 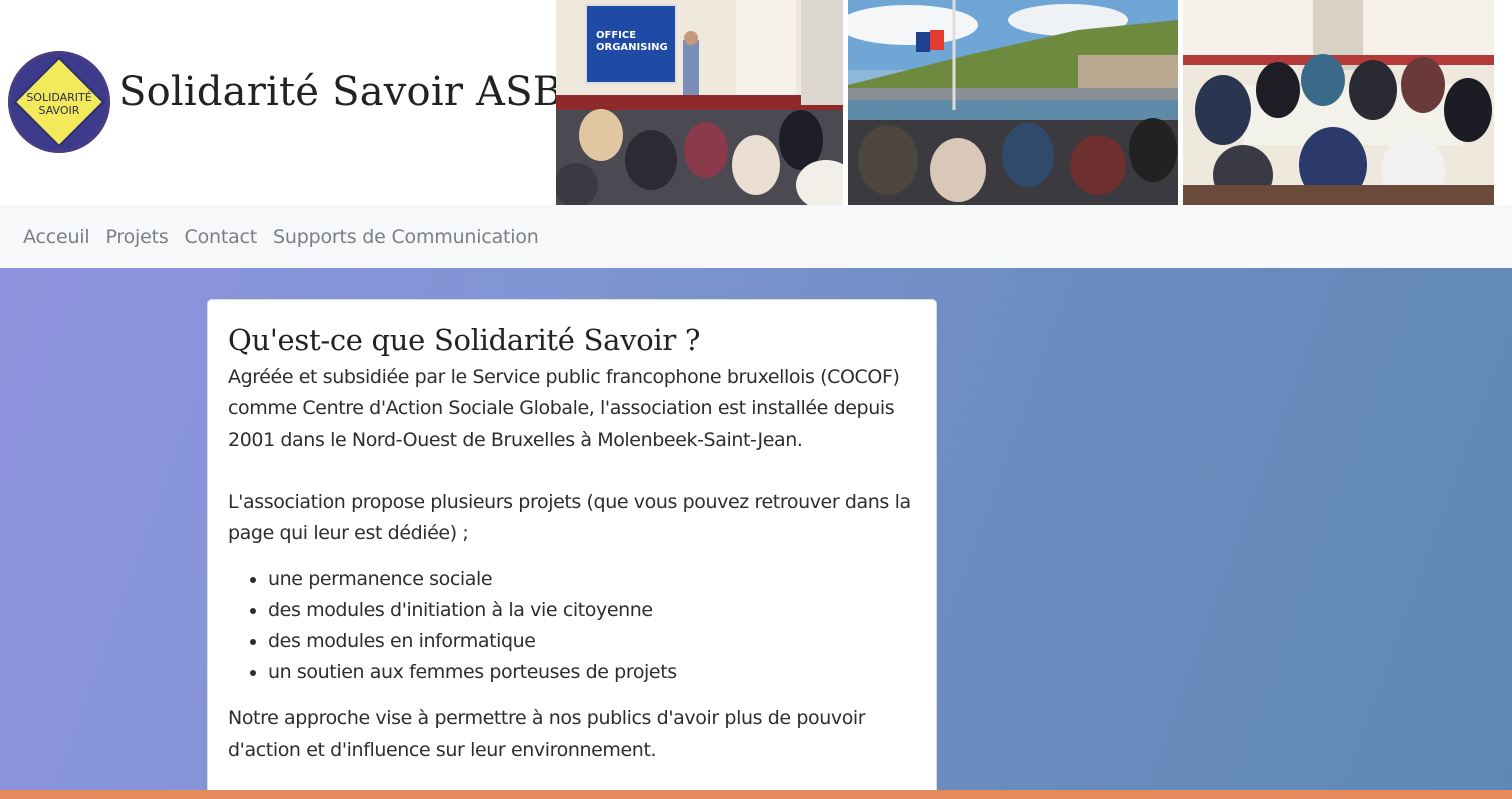 What do you see at coordinates (221, 237) in the screenshot?
I see `nav-link-contact: Contact` at bounding box center [221, 237].